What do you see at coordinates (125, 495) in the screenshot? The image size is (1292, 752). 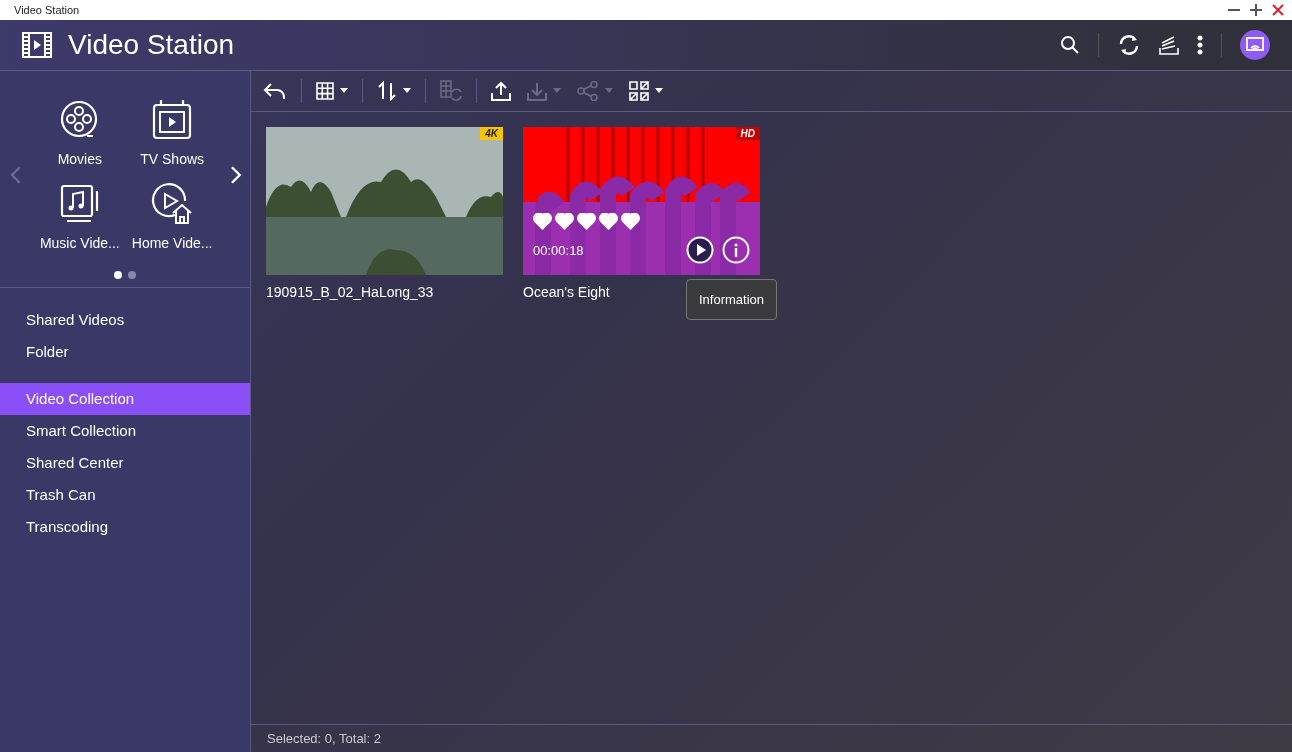 I see `sidebar-item: Trash Can` at bounding box center [125, 495].